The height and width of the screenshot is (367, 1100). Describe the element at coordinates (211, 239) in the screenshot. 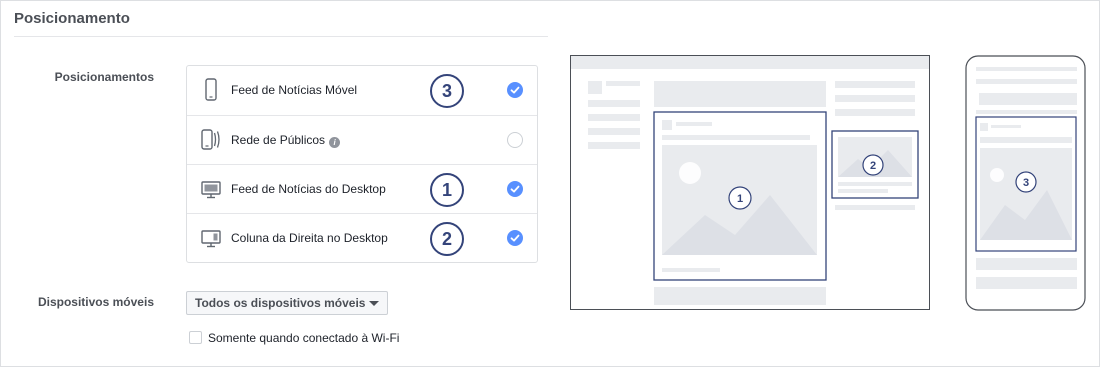

I see `desktop-column-icon` at that location.